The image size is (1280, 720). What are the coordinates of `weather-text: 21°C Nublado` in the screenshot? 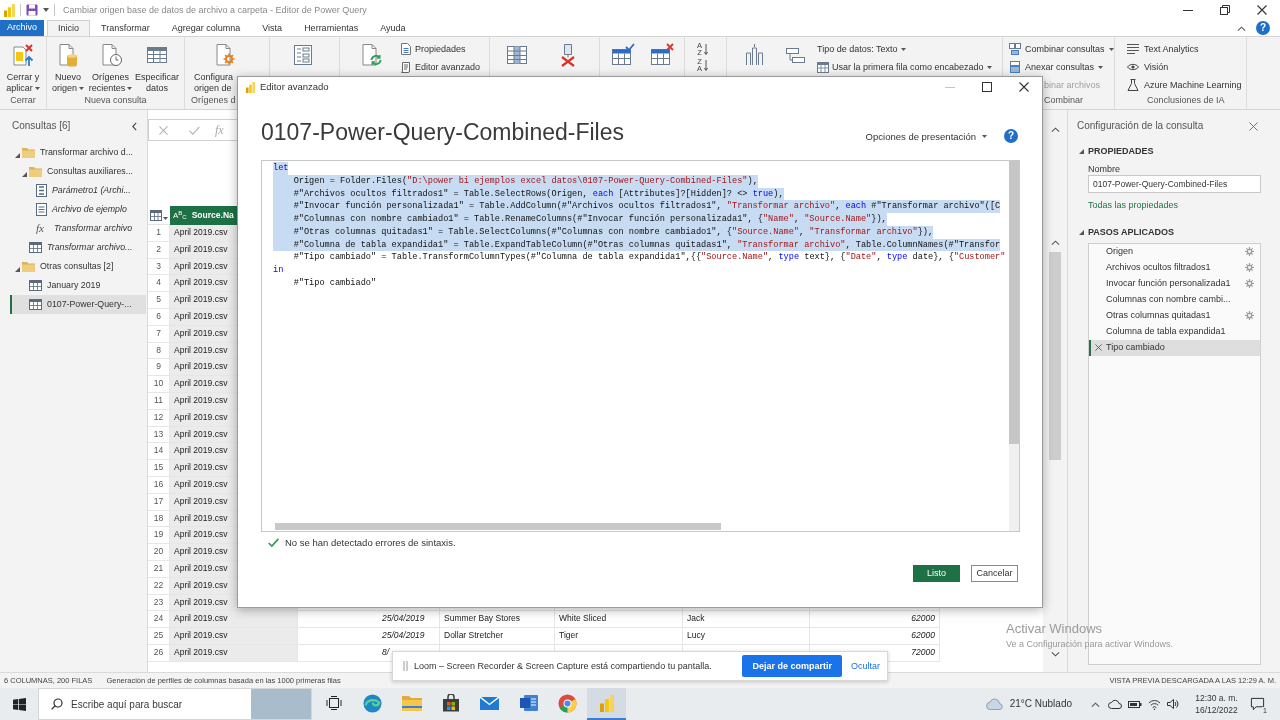 It's located at (1040, 704).